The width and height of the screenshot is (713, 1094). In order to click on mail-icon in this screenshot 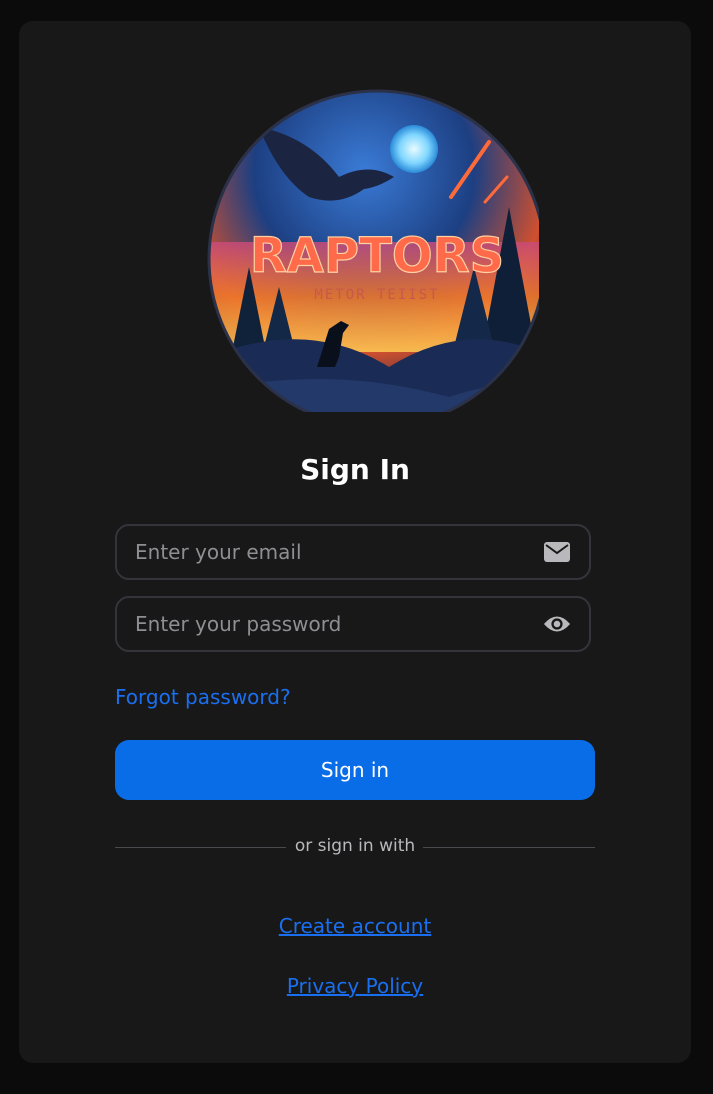, I will do `click(557, 552)`.